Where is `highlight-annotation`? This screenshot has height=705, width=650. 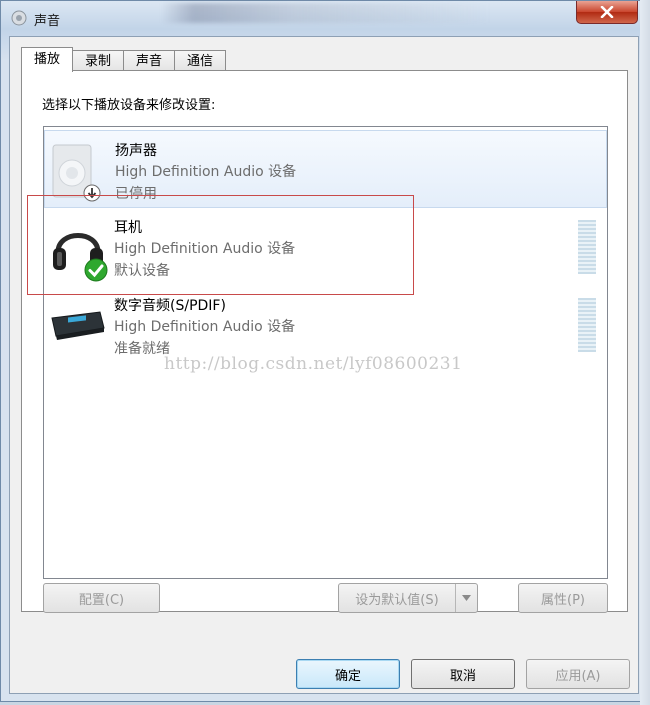 highlight-annotation is located at coordinates (220, 245).